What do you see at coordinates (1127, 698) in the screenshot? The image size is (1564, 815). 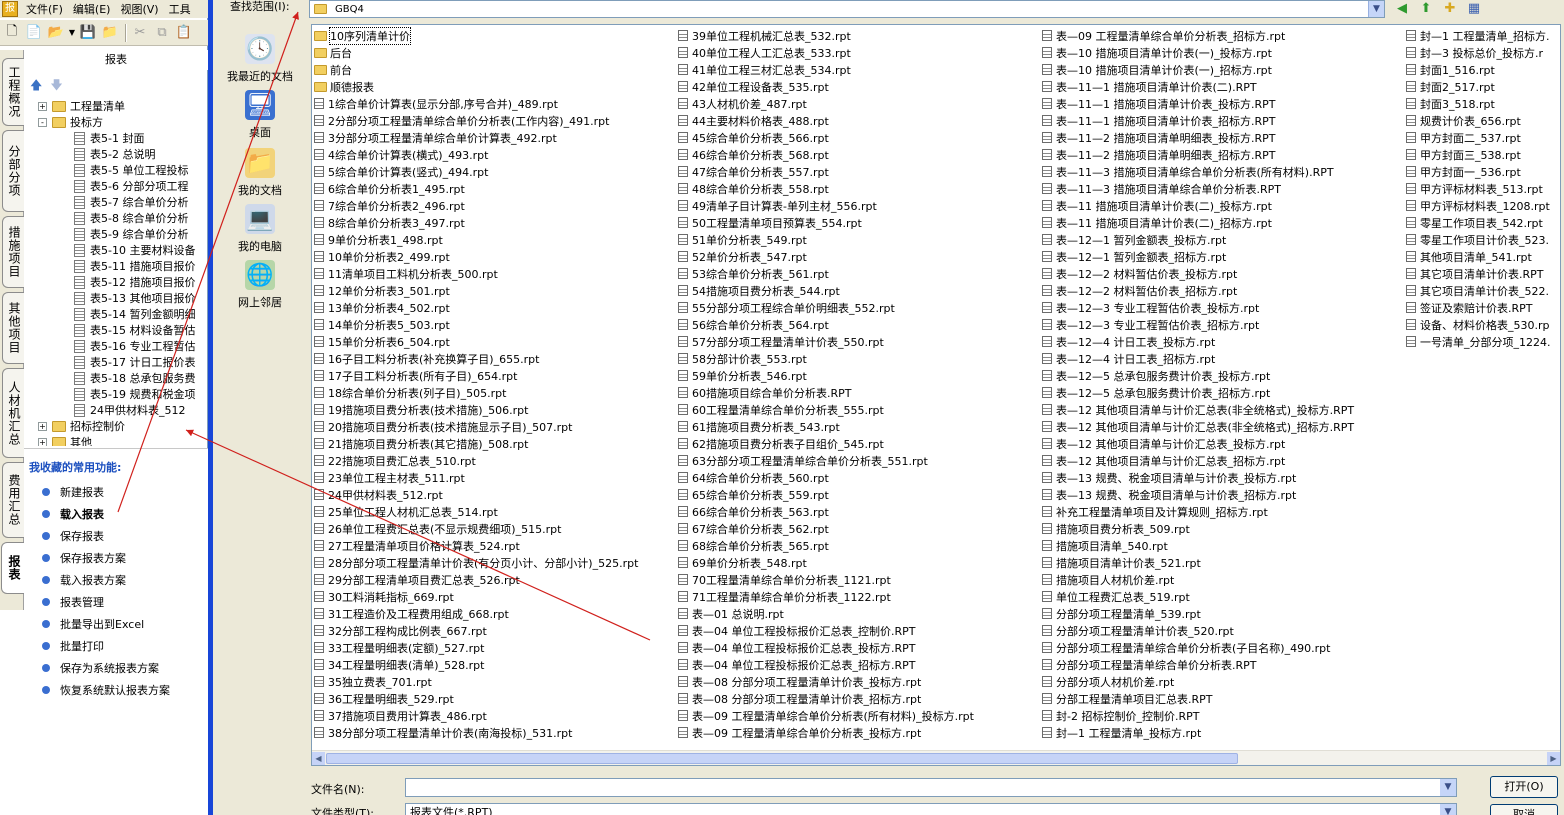 I see `file-item: 分部工程量清单项目汇总表.RPT` at bounding box center [1127, 698].